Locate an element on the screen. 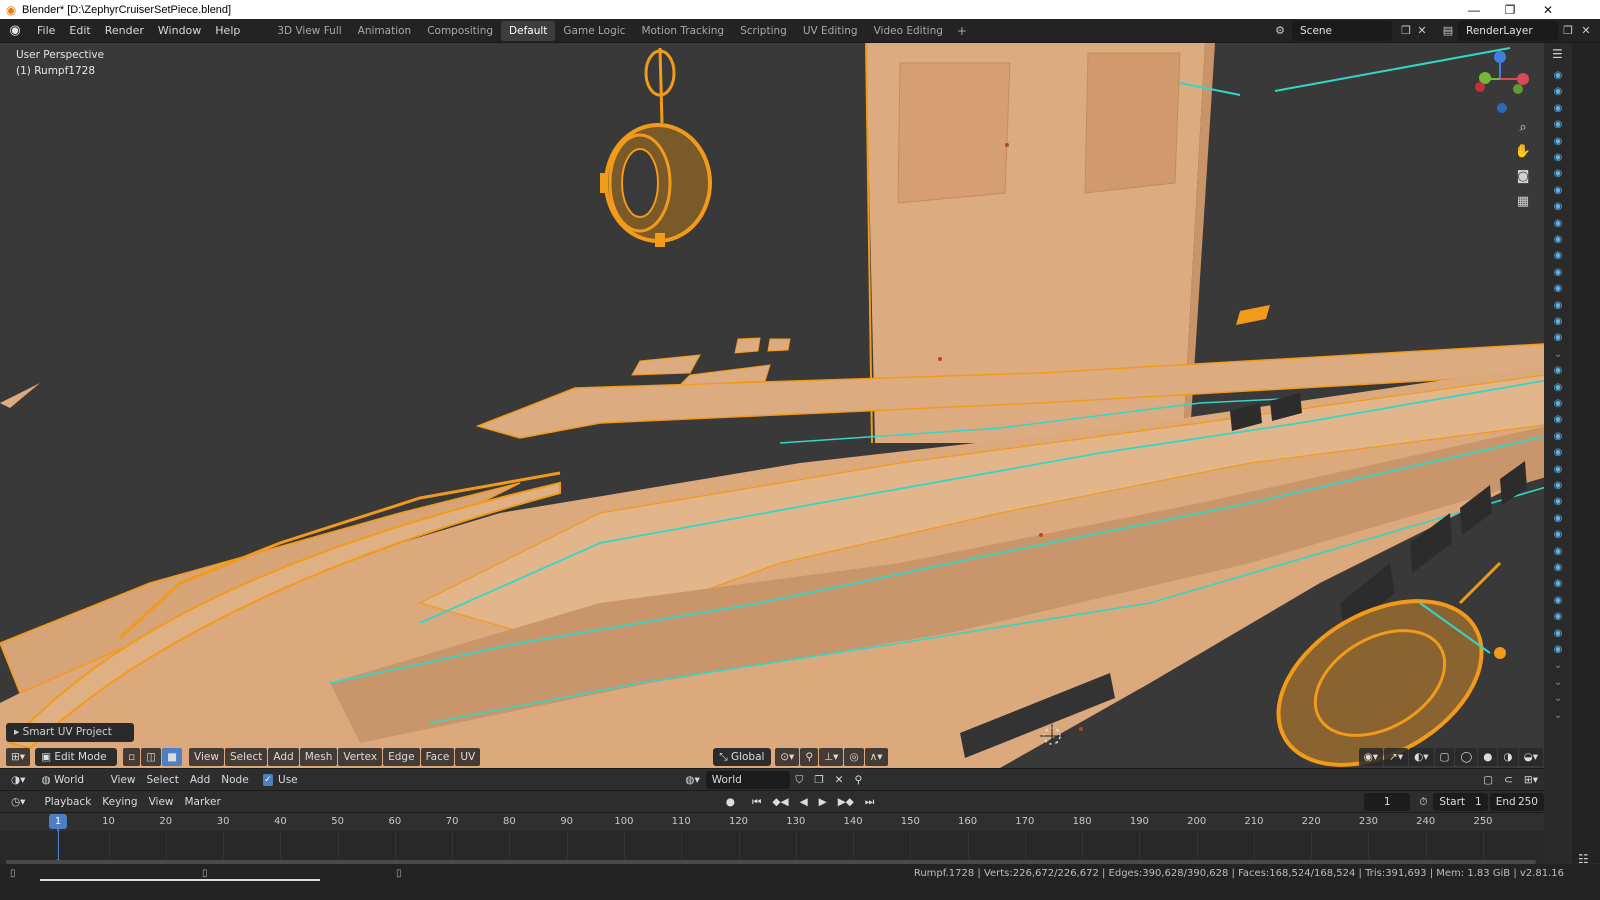  node-overlay-icon: ⊞▾ is located at coordinates (1531, 780).